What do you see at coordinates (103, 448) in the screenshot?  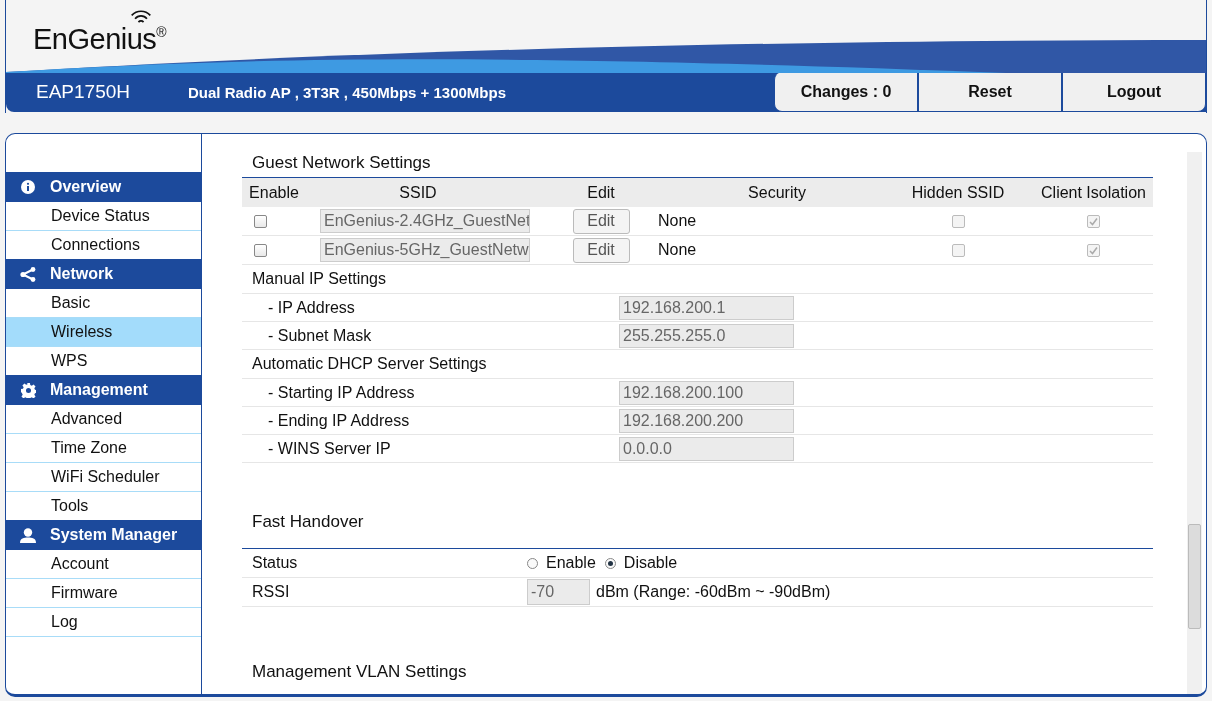 I see `nav-item: Time Zone` at bounding box center [103, 448].